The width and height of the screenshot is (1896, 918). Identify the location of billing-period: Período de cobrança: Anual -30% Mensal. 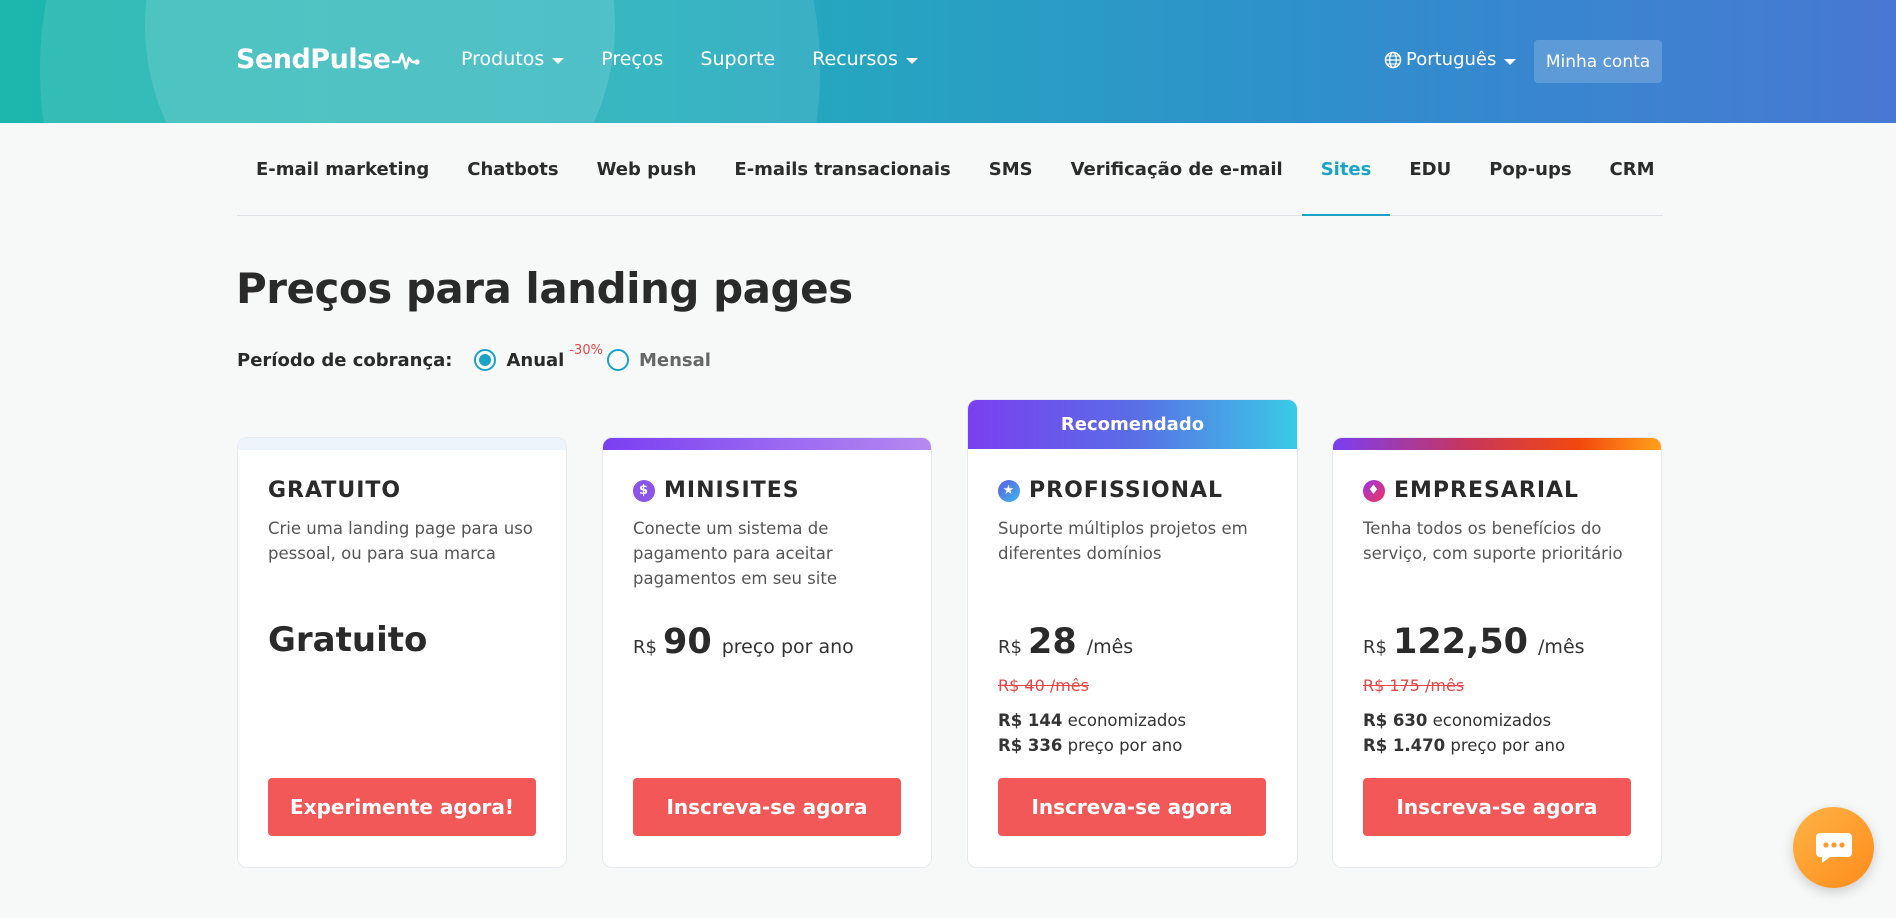
(474, 357).